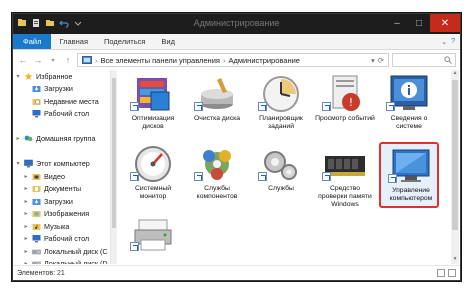  Describe the element at coordinates (76, 251) in the screenshot. I see `nav-item-label: Локальный диск (C` at that location.